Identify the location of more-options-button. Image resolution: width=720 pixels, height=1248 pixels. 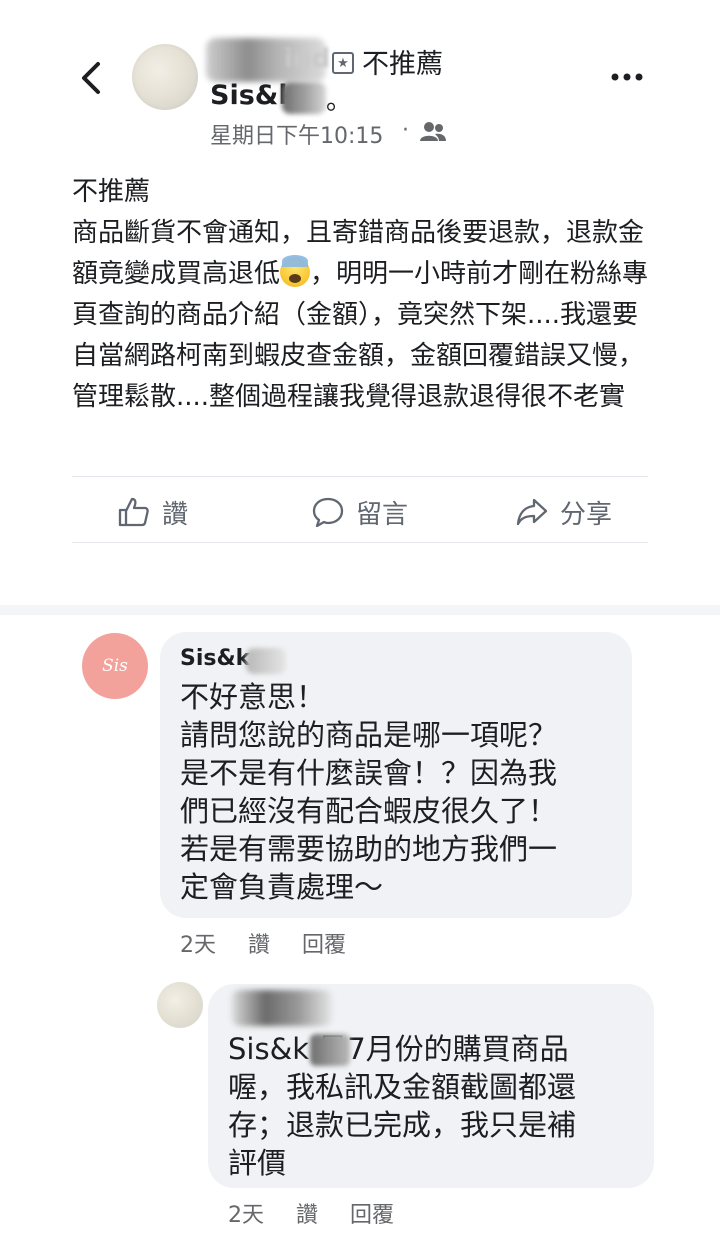
(627, 77).